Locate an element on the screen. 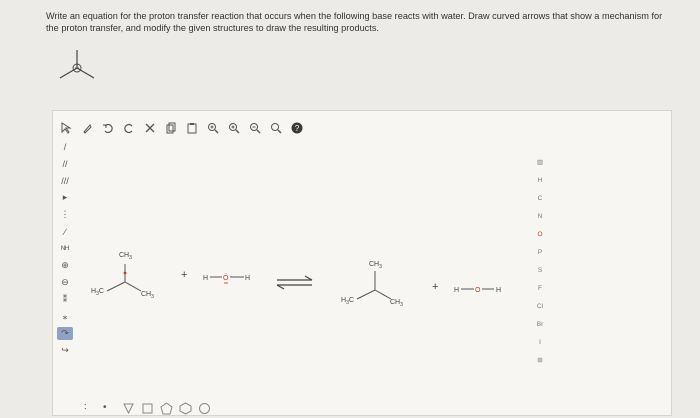 The image size is (700, 418). copy-icon is located at coordinates (170, 128).